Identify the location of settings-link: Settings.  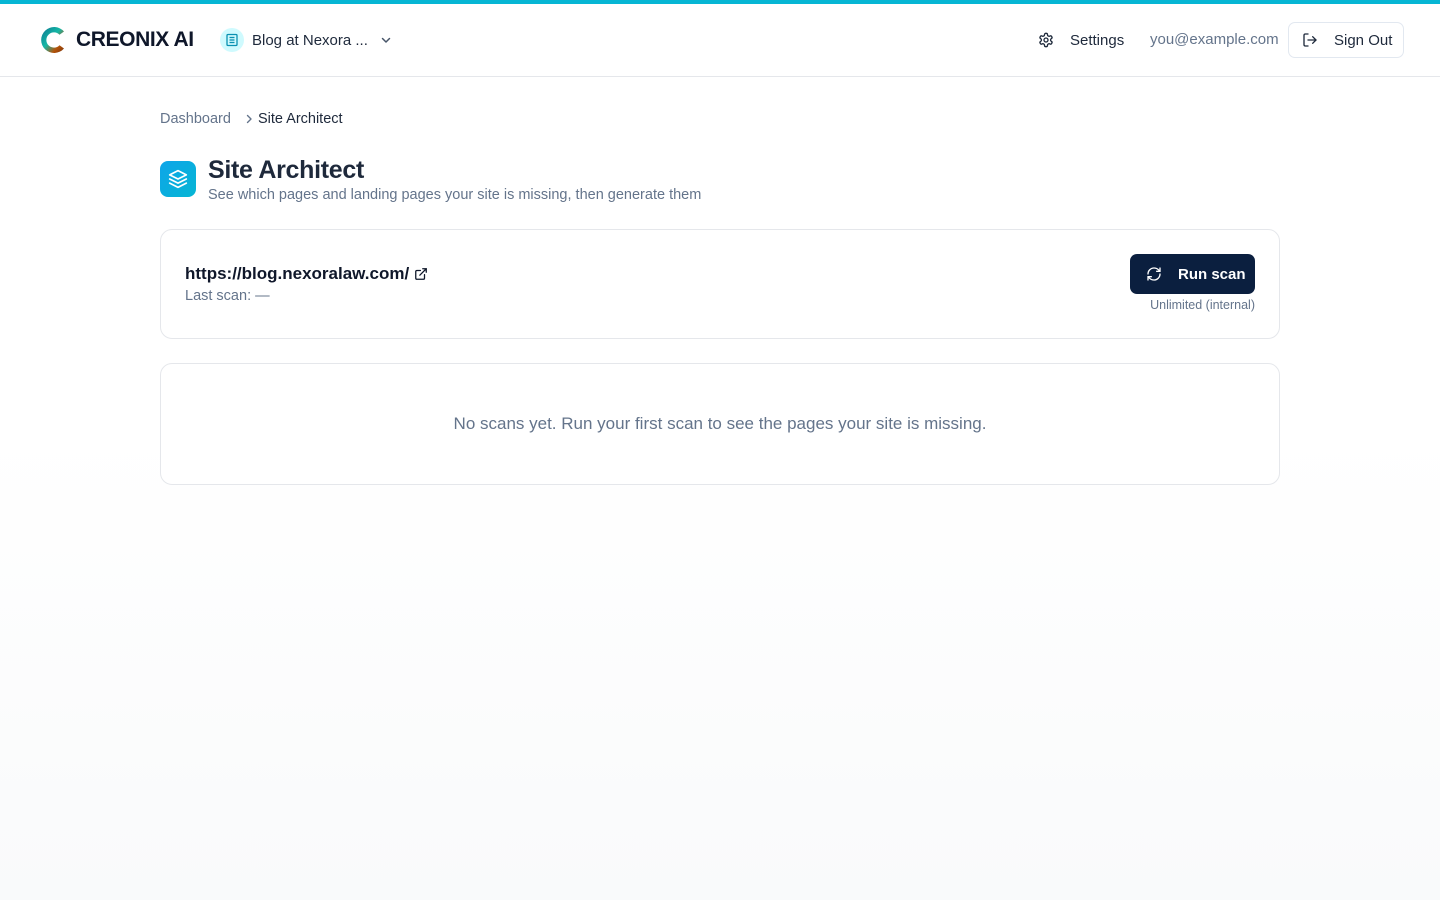
(1081, 40).